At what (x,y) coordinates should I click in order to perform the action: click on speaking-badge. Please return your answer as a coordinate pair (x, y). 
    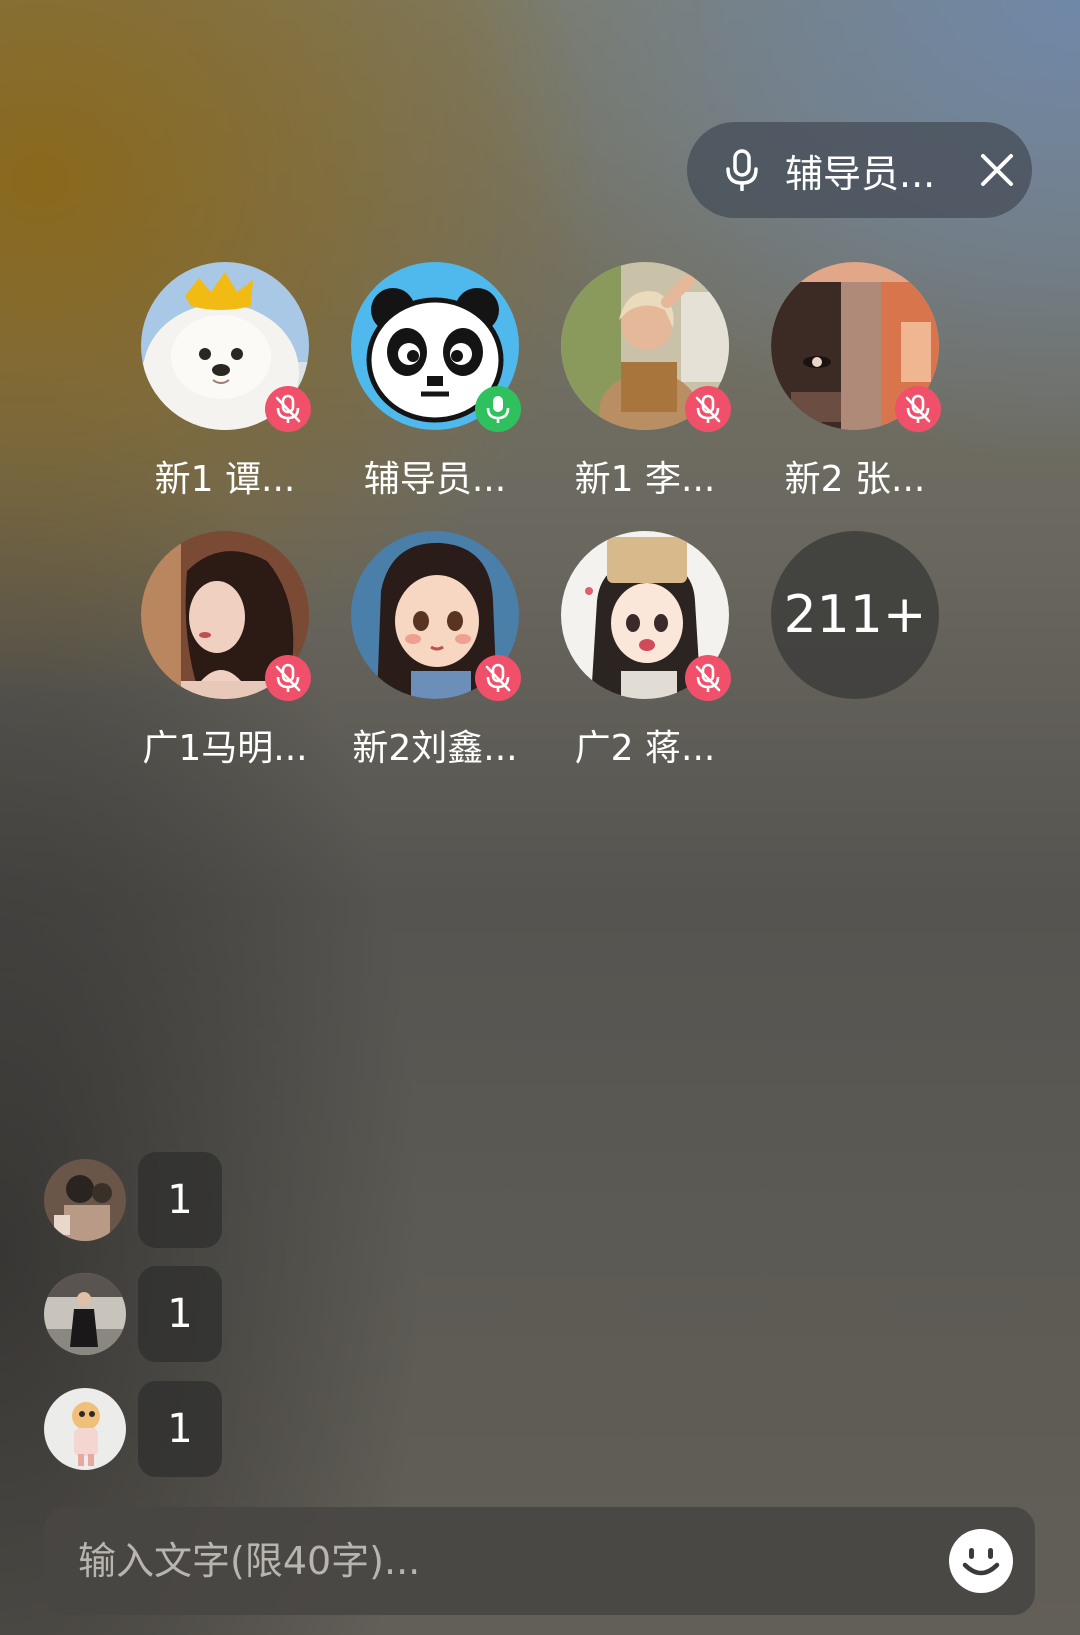
    Looking at the image, I should click on (498, 409).